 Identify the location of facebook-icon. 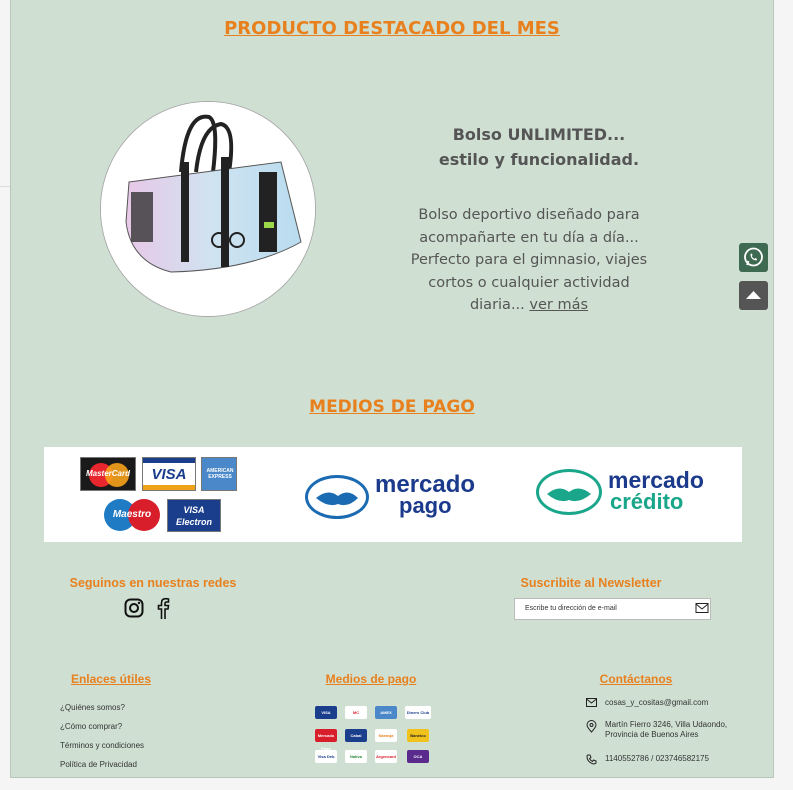
(163, 608).